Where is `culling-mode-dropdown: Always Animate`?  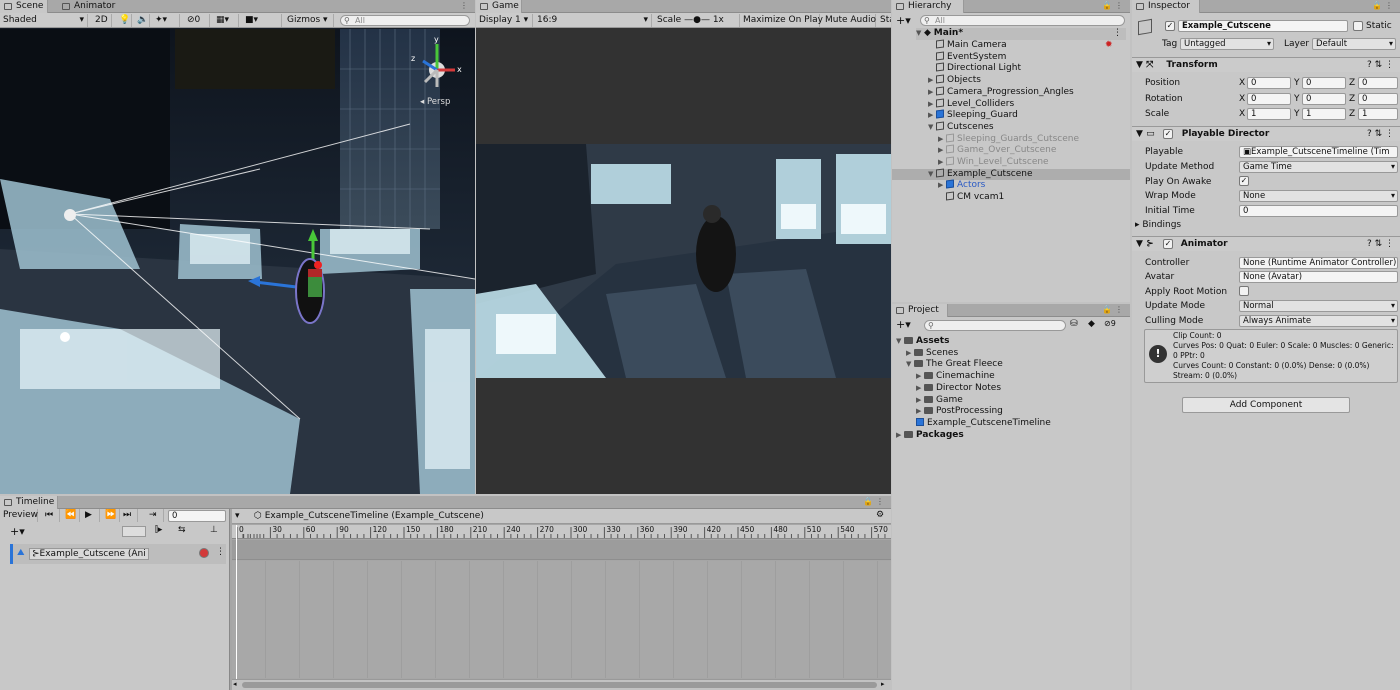
culling-mode-dropdown: Always Animate is located at coordinates (1318, 321).